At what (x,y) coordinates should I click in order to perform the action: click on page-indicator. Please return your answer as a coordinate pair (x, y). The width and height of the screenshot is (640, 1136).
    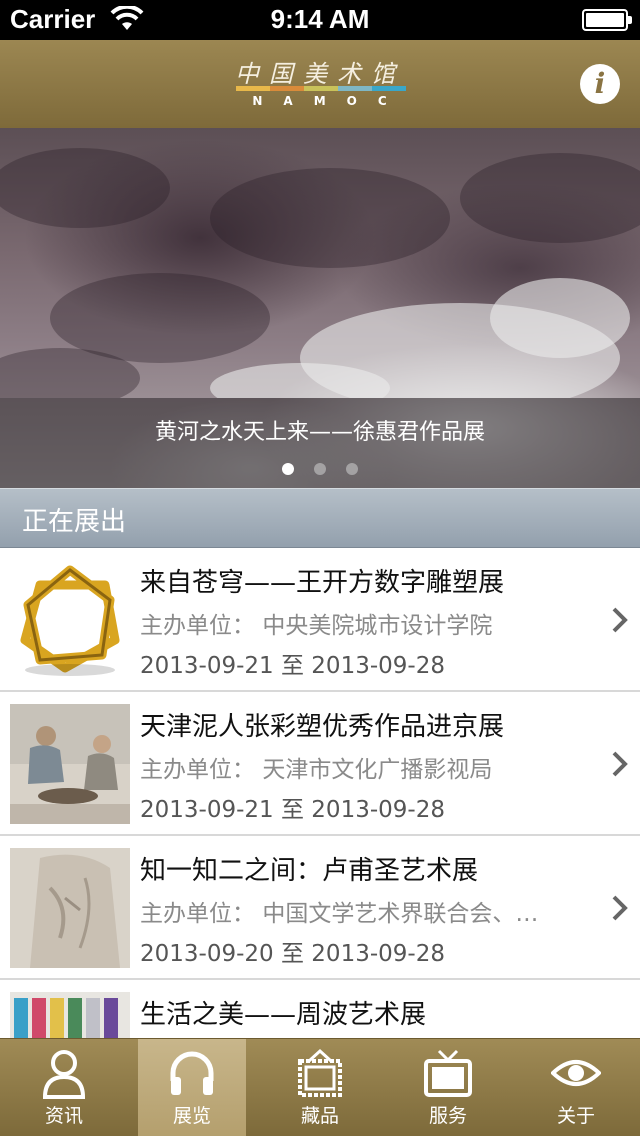
    Looking at the image, I should click on (320, 467).